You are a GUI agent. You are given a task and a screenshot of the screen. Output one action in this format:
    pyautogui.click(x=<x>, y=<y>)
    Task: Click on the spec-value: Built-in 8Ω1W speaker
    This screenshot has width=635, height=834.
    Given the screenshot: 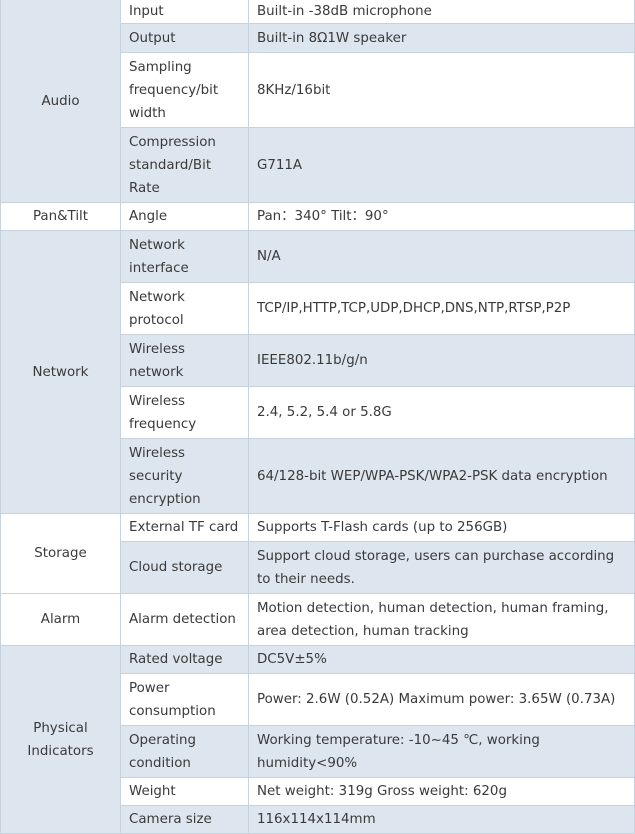 What is the action you would take?
    pyautogui.click(x=441, y=38)
    